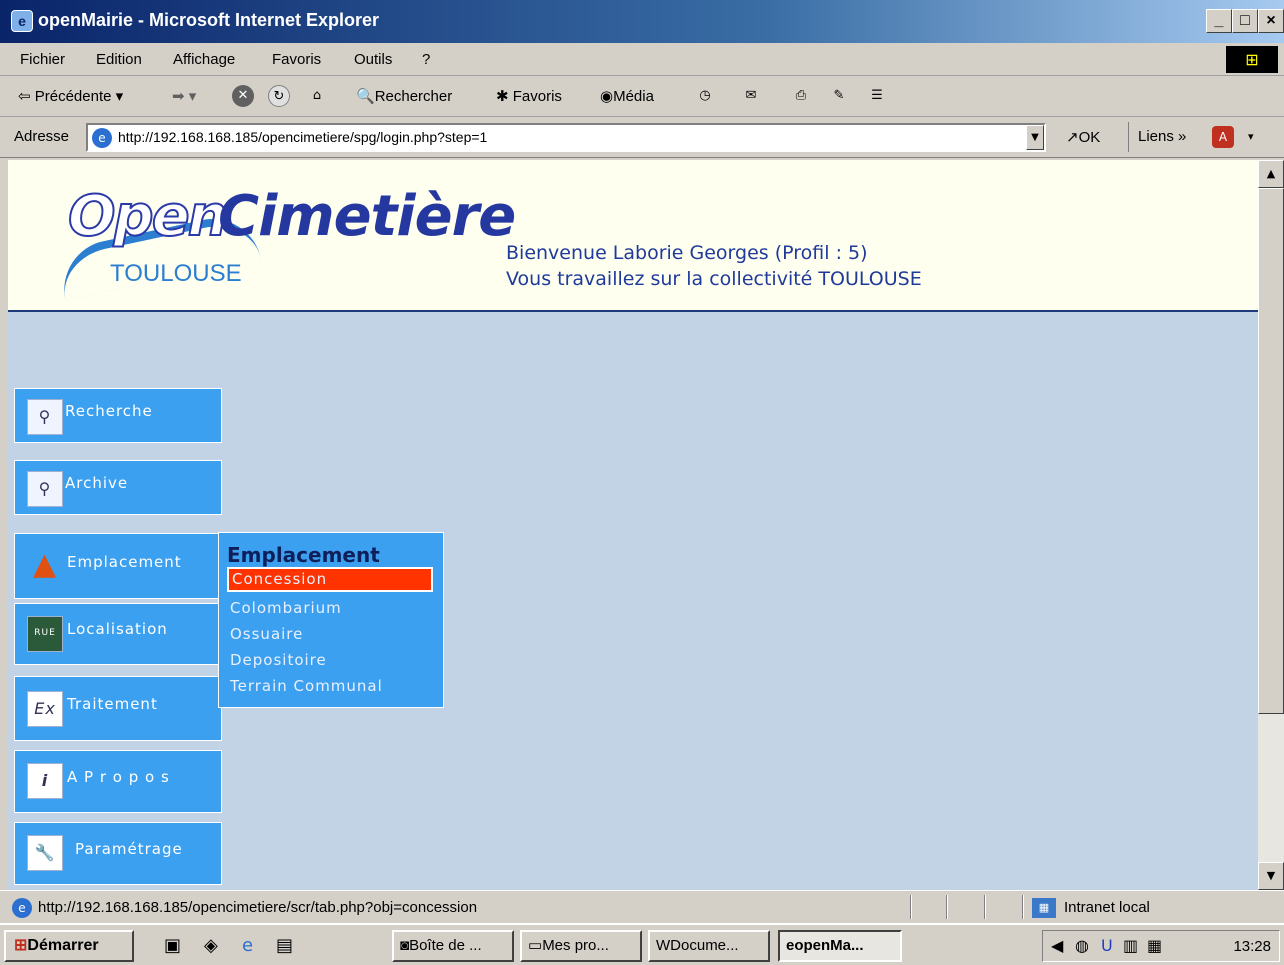 The height and width of the screenshot is (965, 1284). Describe the element at coordinates (124, 562) in the screenshot. I see `nav-emplacement-label: Emplacement` at that location.